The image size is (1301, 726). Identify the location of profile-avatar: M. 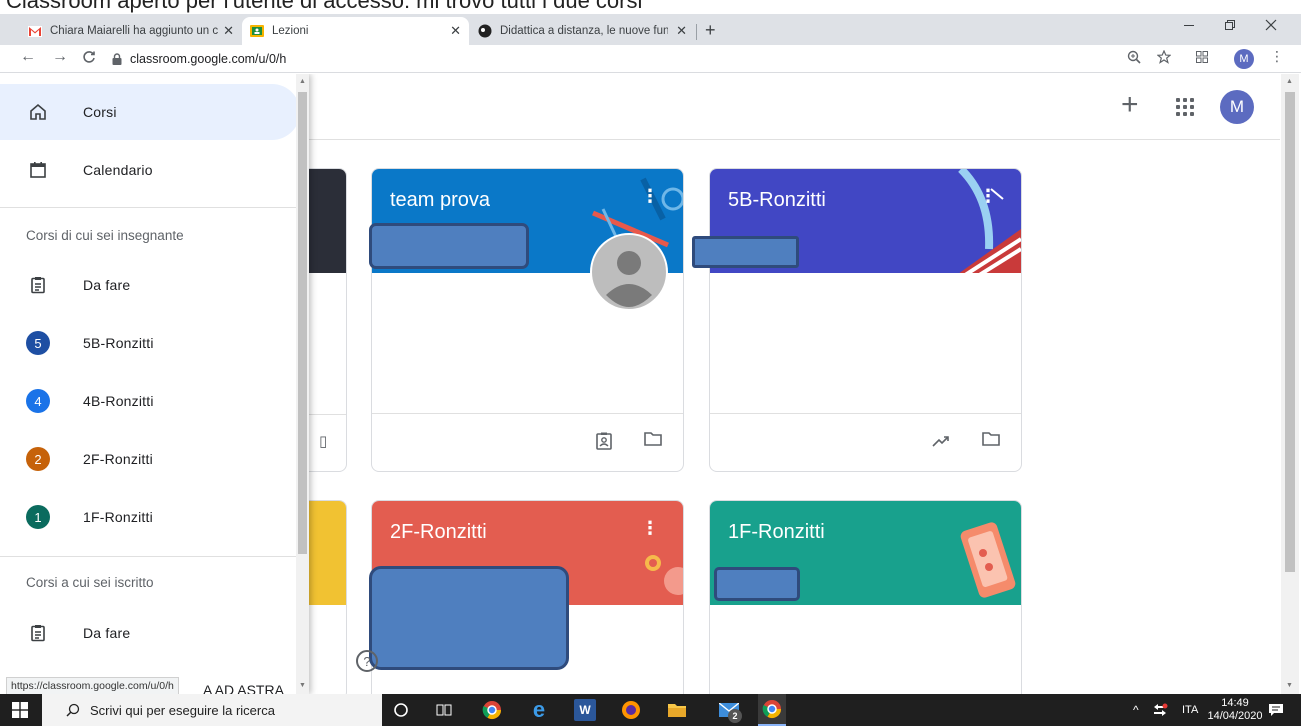
(1244, 59).